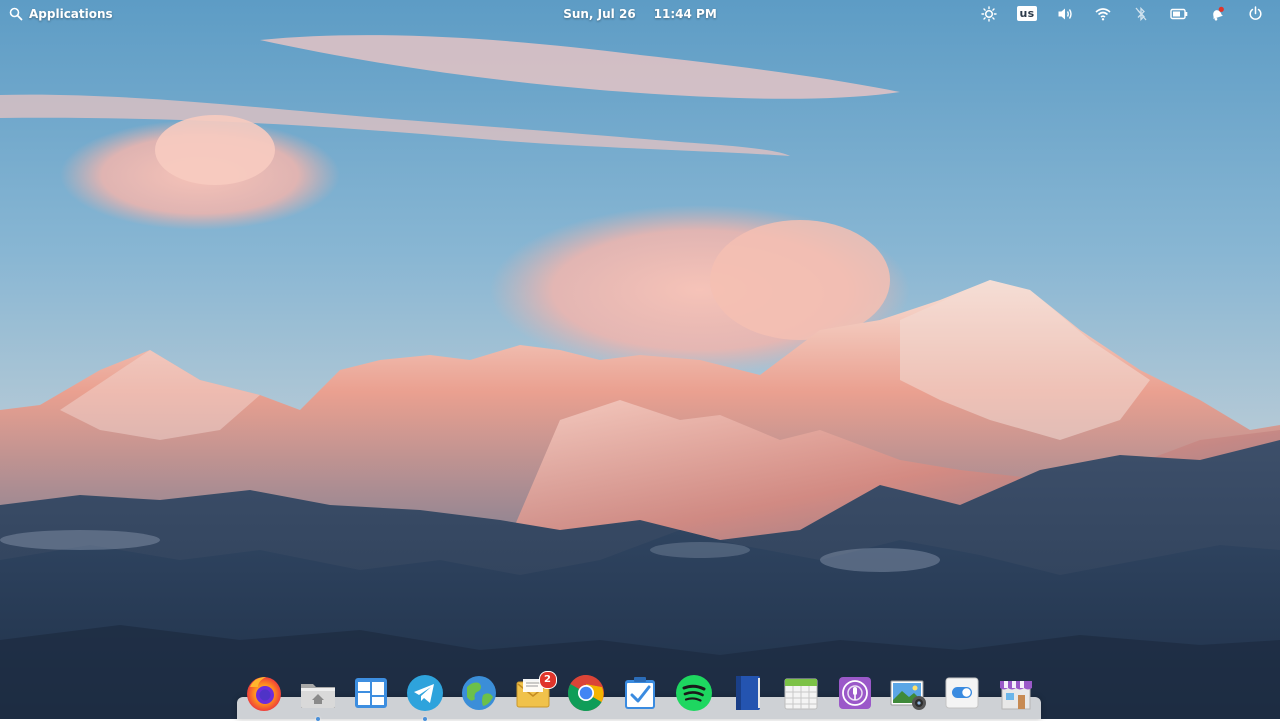 The image size is (1280, 721). I want to click on globe-icon, so click(478, 693).